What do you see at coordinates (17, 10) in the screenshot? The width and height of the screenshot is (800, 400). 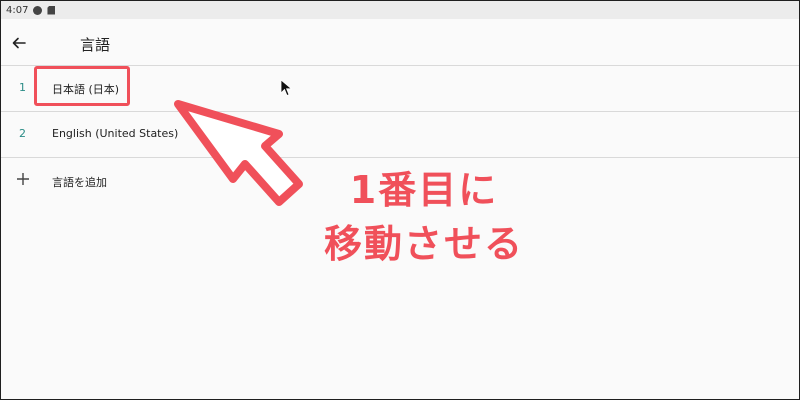 I see `status-time: 4:07` at bounding box center [17, 10].